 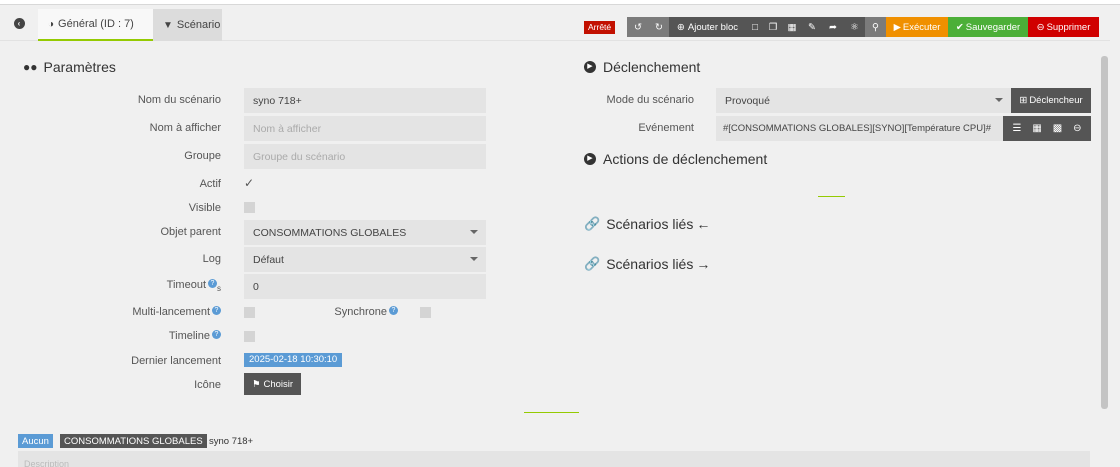 I want to click on name-label: Nom du scénario, so click(x=179, y=100).